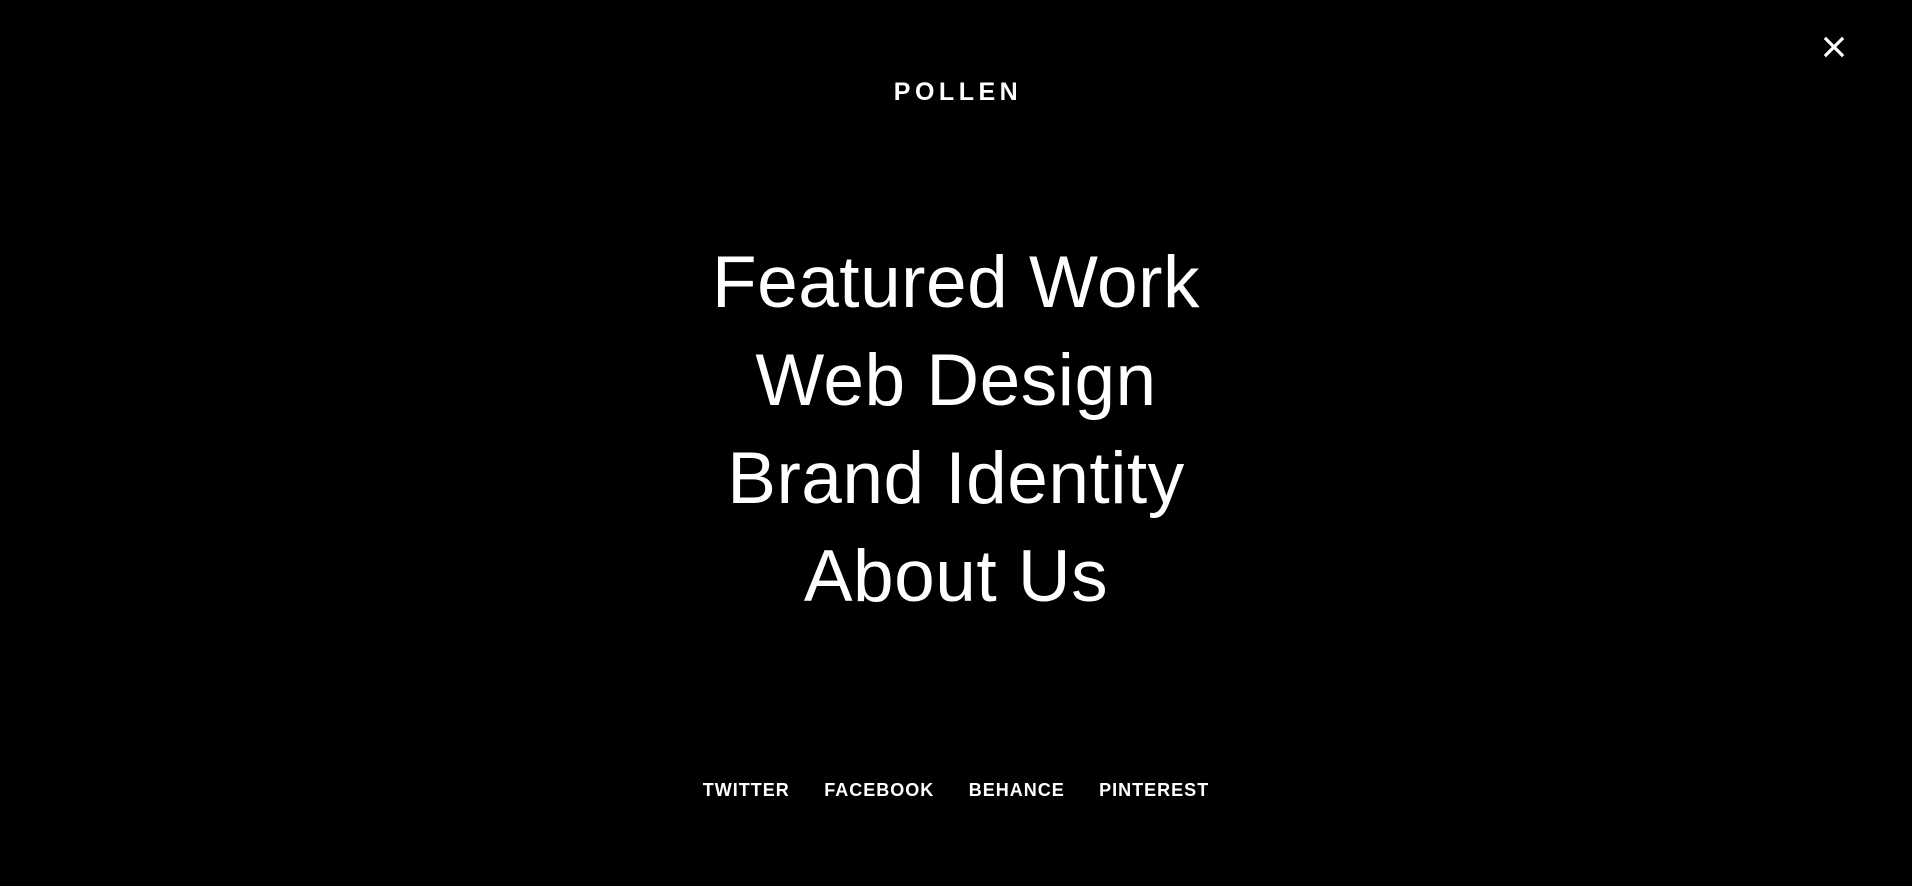 The image size is (1912, 886). Describe the element at coordinates (1017, 790) in the screenshot. I see `social-link-behance: BEHANCE` at that location.